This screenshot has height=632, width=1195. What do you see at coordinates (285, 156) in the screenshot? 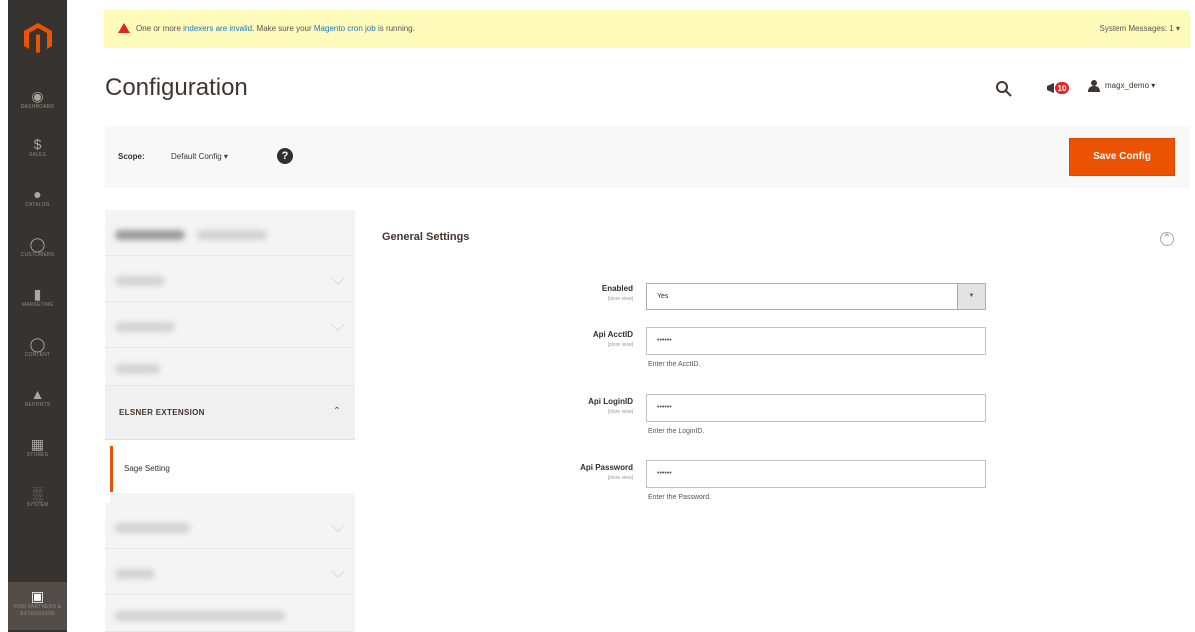
I see `help-icon: ?` at bounding box center [285, 156].